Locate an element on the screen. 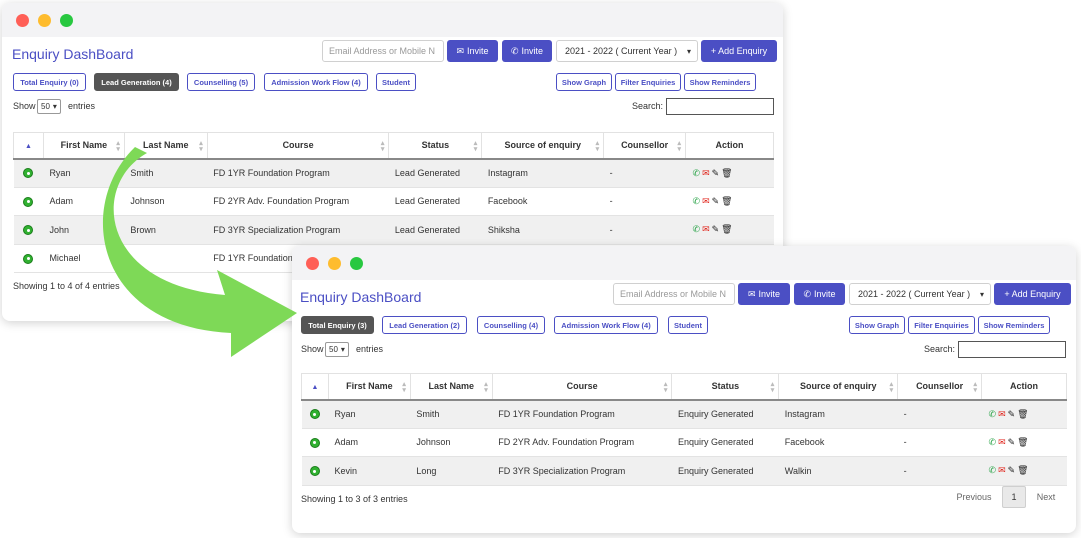  column-header-course: Course ▴ ▾ is located at coordinates (582, 387).